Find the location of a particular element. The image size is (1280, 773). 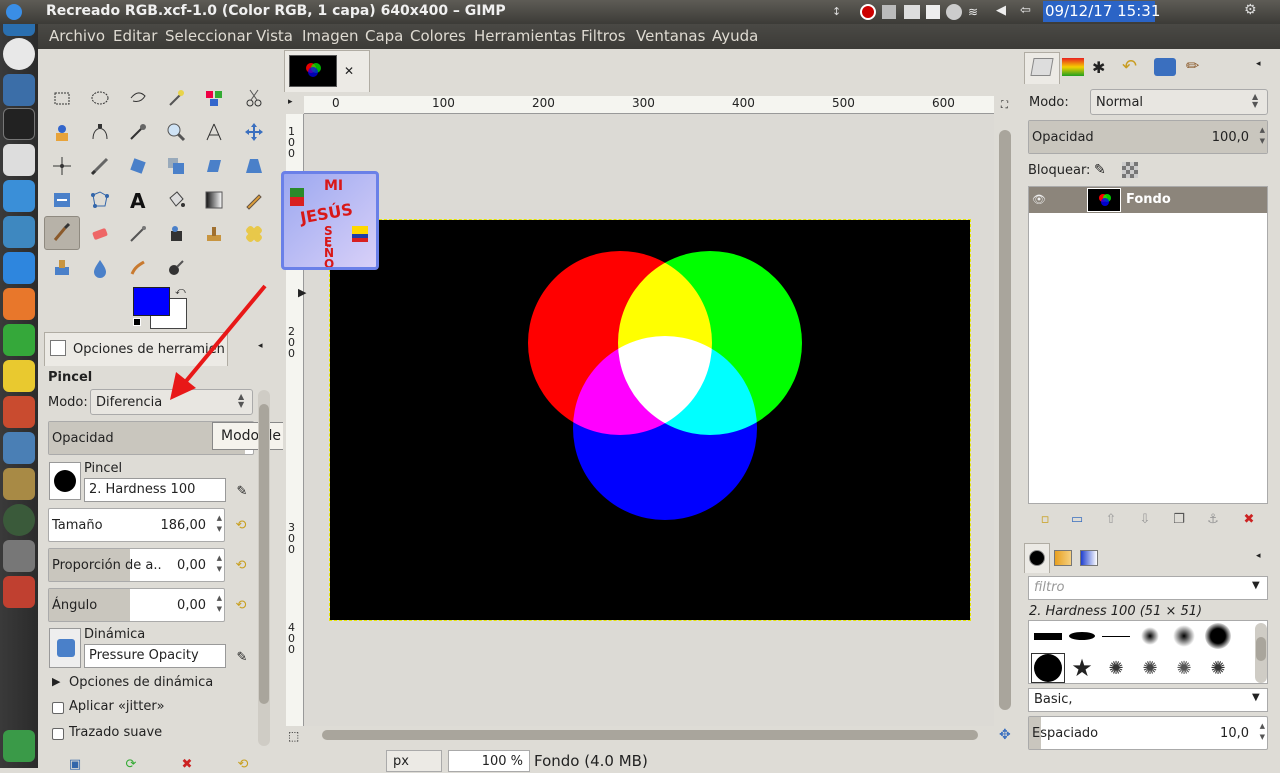

layer-name: Fondo is located at coordinates (1148, 199).